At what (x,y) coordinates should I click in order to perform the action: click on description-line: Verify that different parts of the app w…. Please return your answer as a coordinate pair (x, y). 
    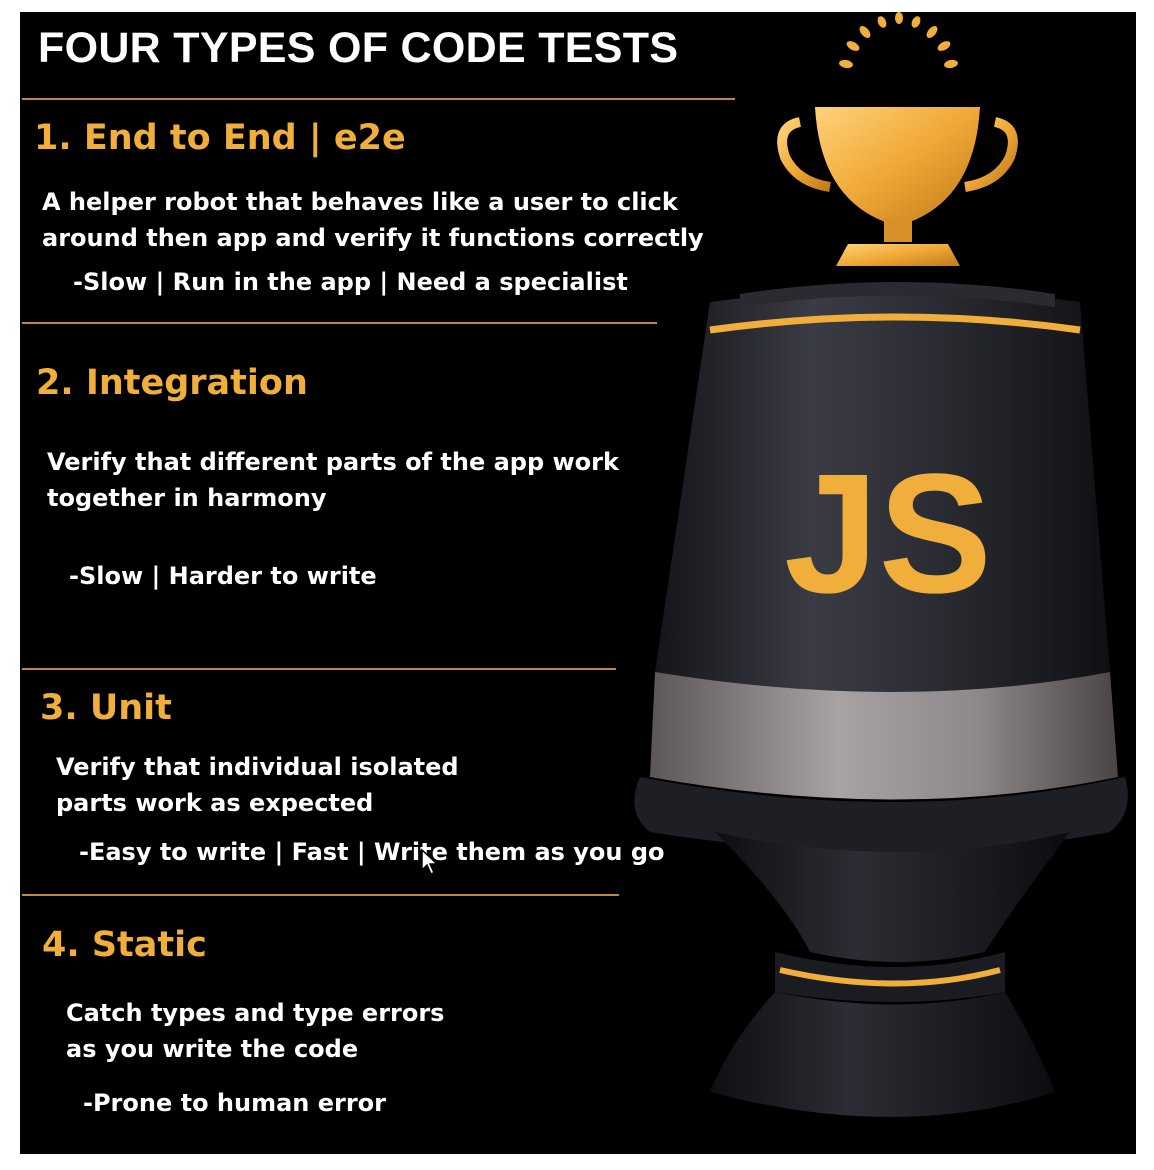
    Looking at the image, I should click on (333, 462).